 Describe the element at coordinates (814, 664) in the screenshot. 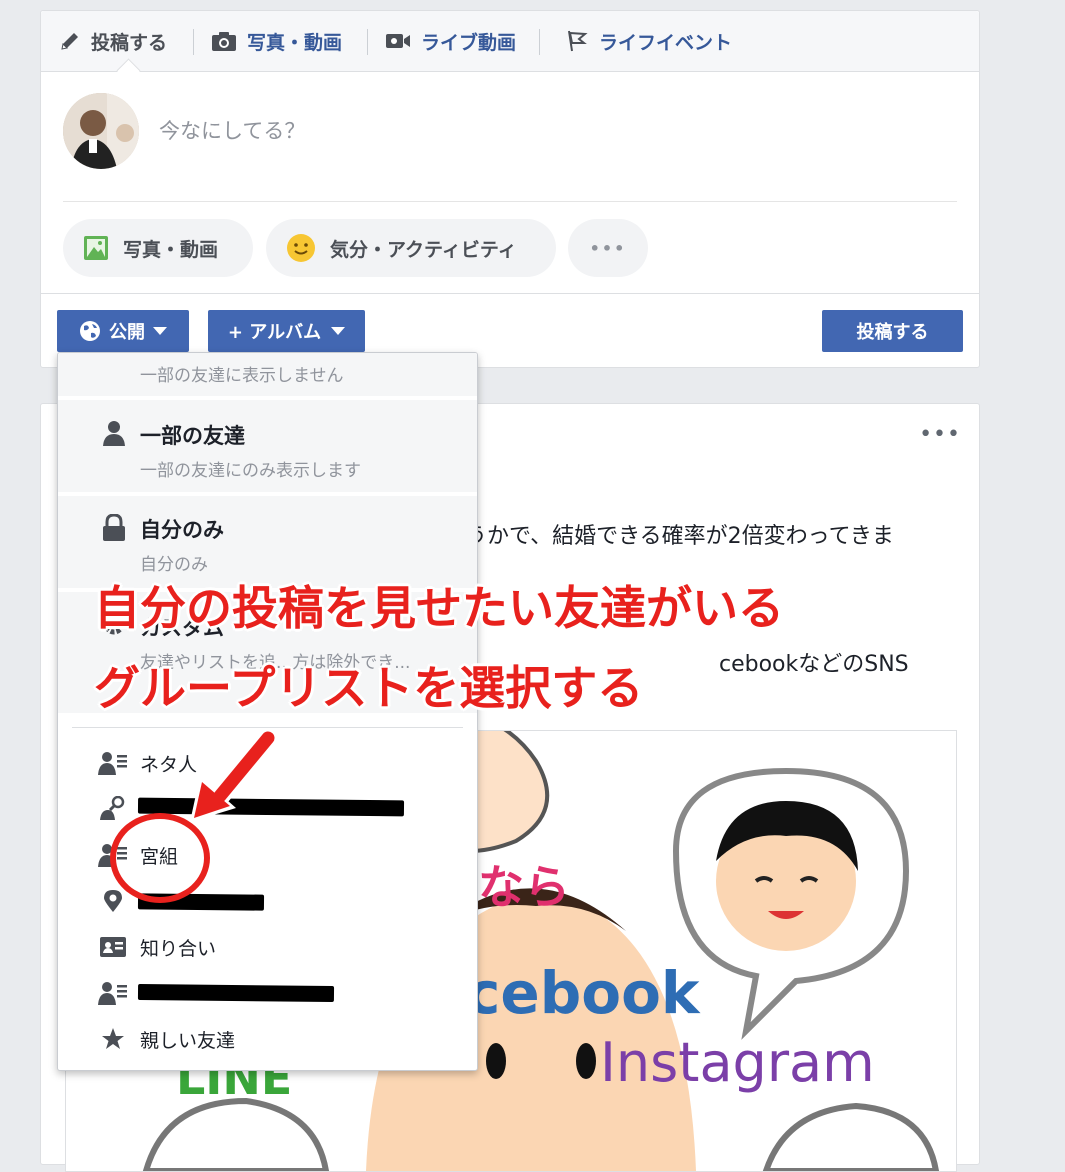

I see `post-text-line: cebookなどのSNS` at that location.